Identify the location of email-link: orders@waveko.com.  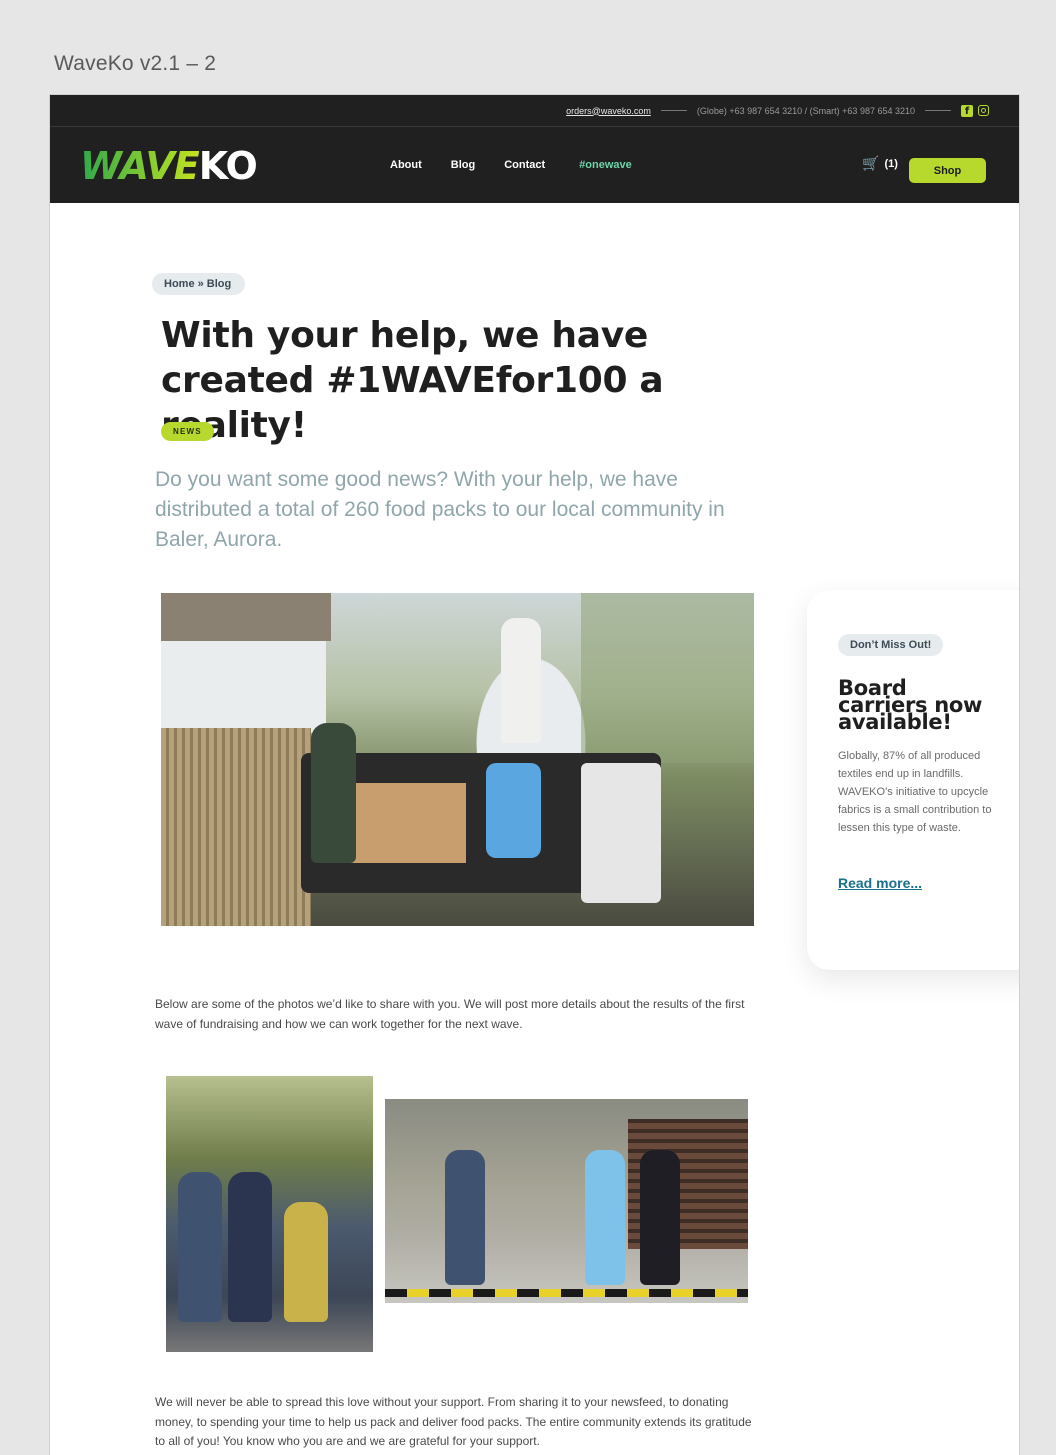
(608, 111).